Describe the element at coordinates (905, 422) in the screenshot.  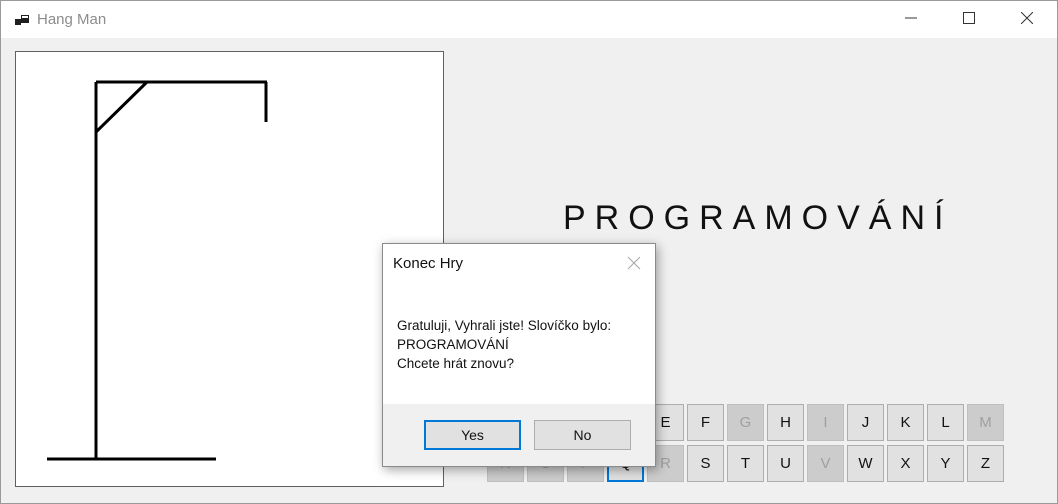
I see `key-k: K` at that location.